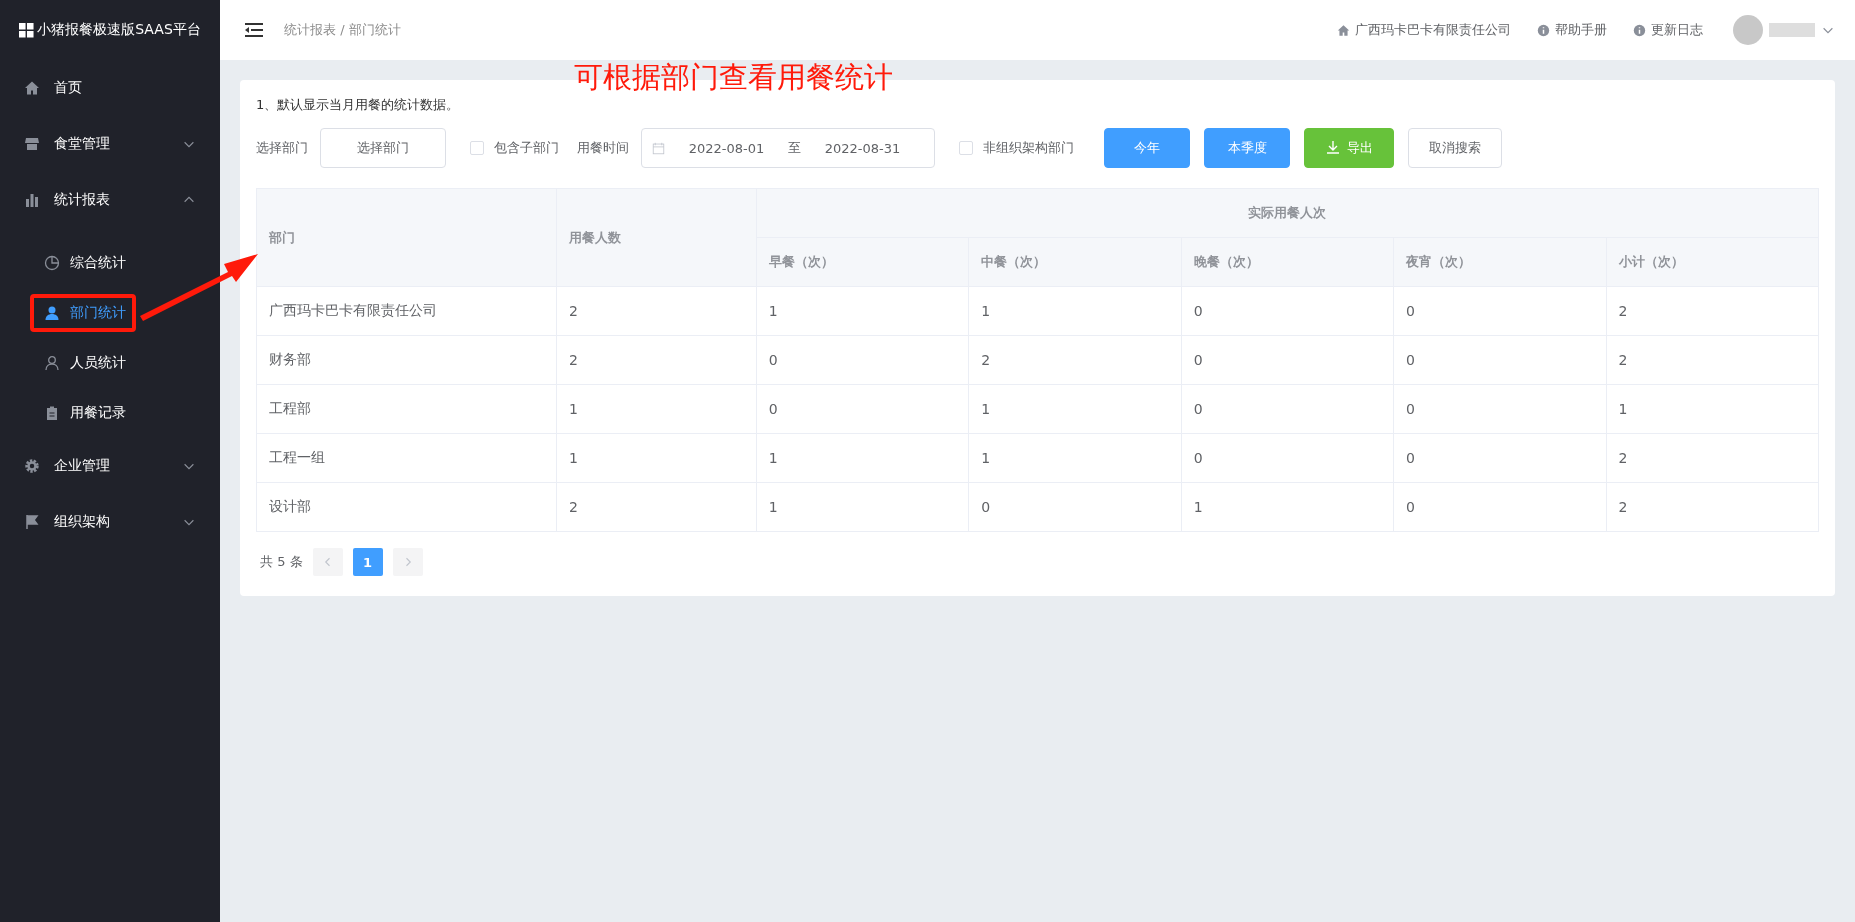 This screenshot has width=1855, height=922. I want to click on settings-icon, so click(32, 466).